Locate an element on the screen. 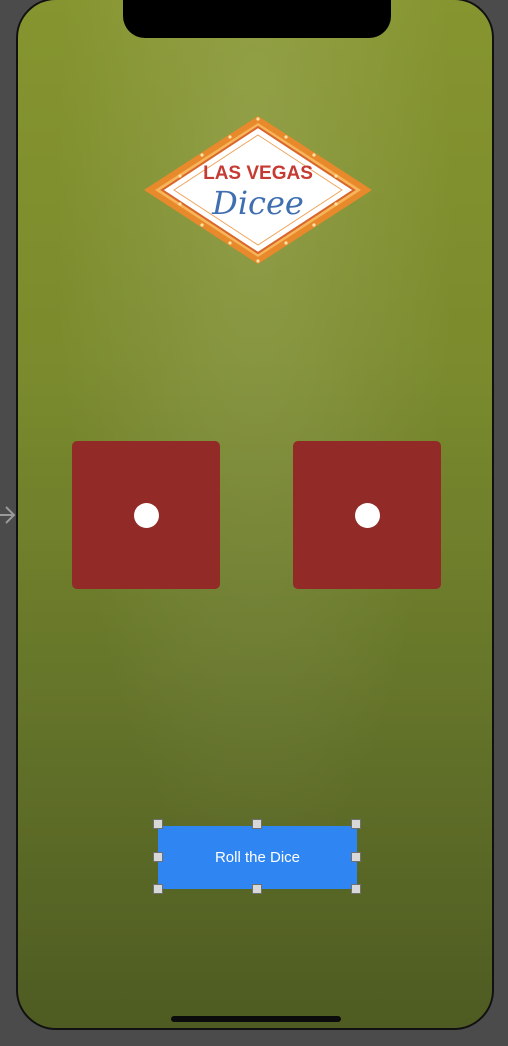 The image size is (508, 1046). logo-subtitle-text: Dicee is located at coordinates (257, 203).